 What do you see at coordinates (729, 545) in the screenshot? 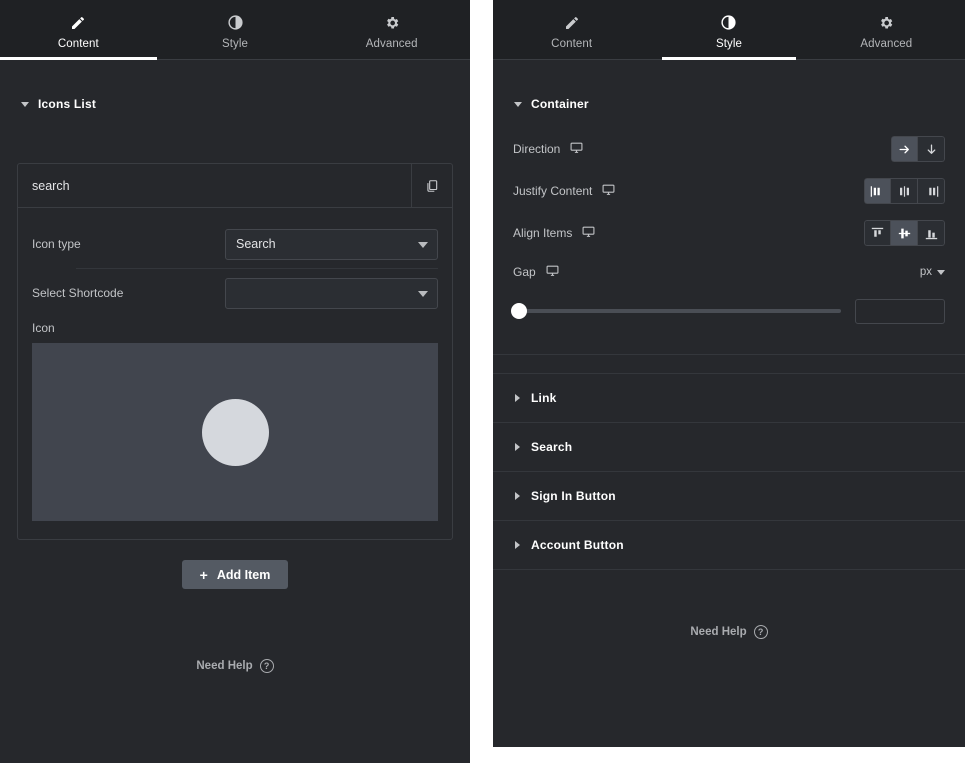
I see `section-header-account-button: Account Button` at bounding box center [729, 545].